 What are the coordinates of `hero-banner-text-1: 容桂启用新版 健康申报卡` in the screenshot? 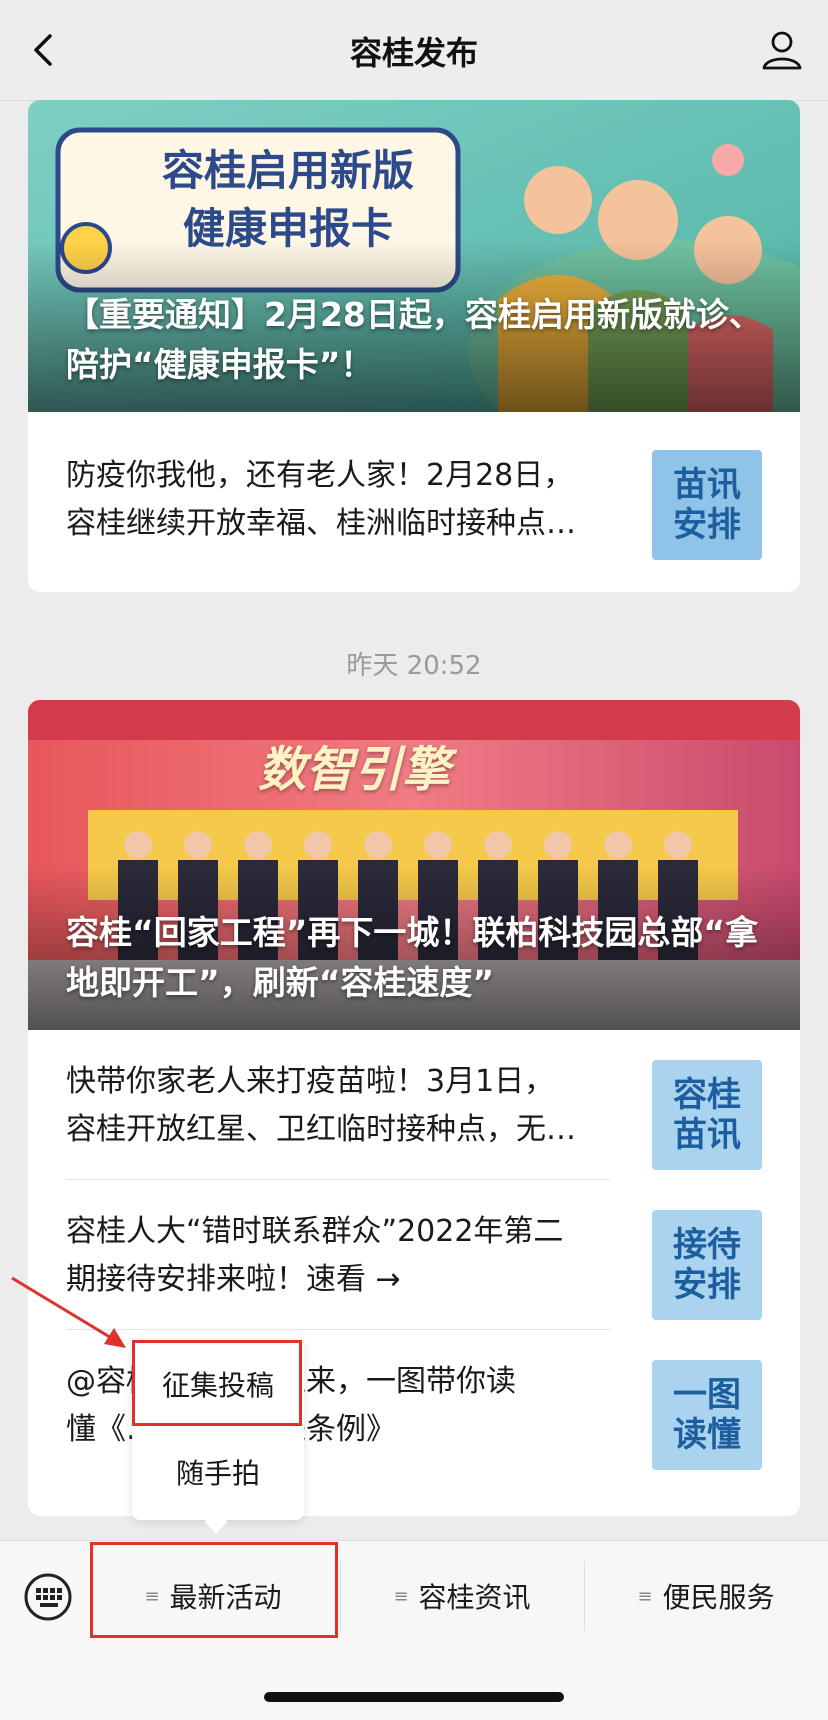 It's located at (287, 199).